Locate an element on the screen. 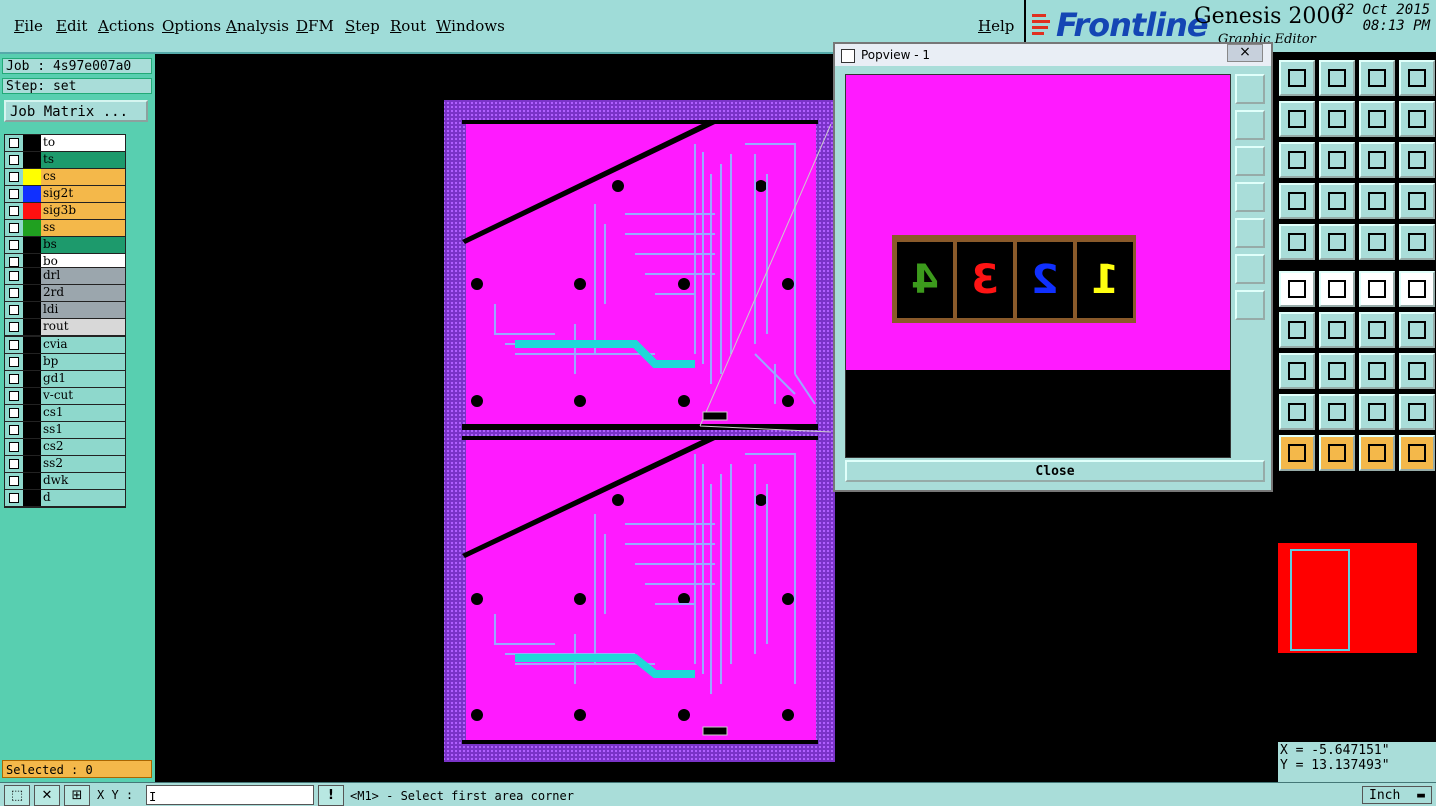 Image resolution: width=1436 pixels, height=806 pixels. tool-home-icon is located at coordinates (1377, 78).